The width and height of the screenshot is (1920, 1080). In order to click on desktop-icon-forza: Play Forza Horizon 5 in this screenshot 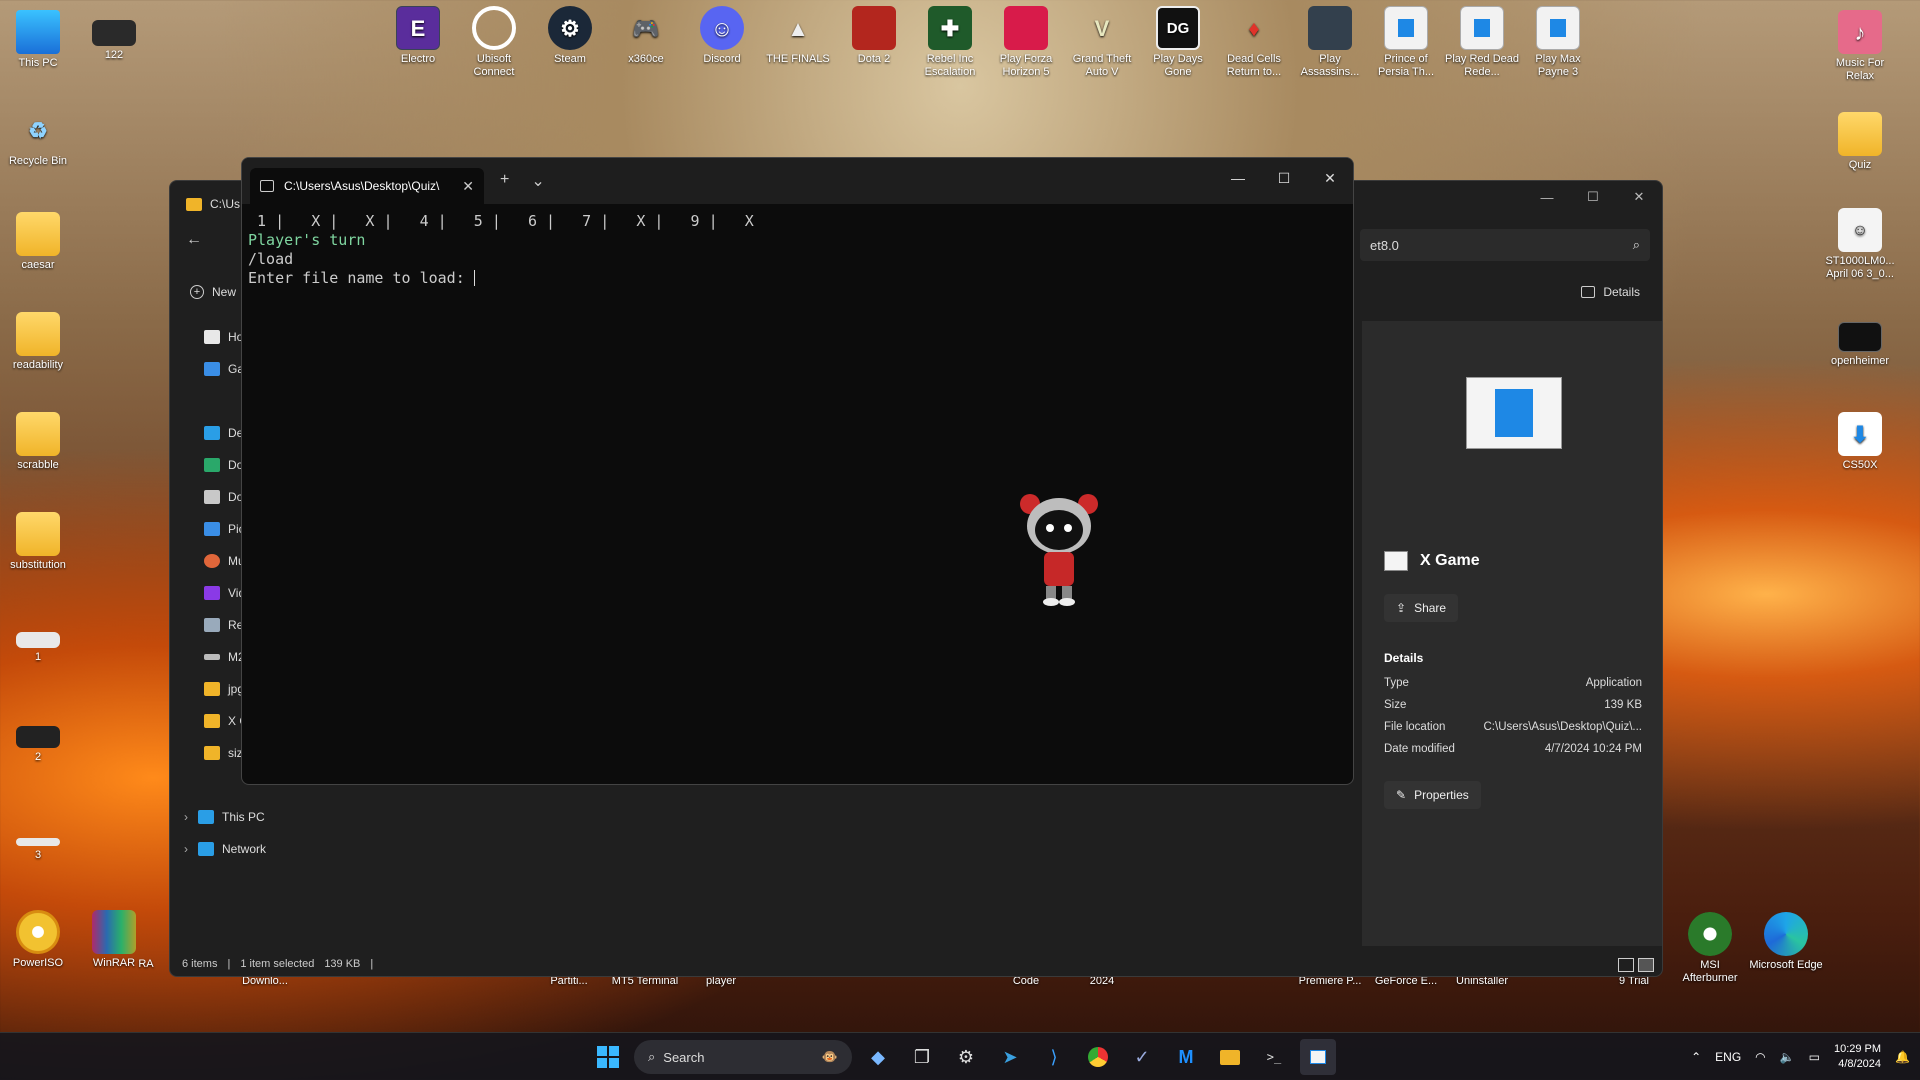, I will do `click(1026, 42)`.